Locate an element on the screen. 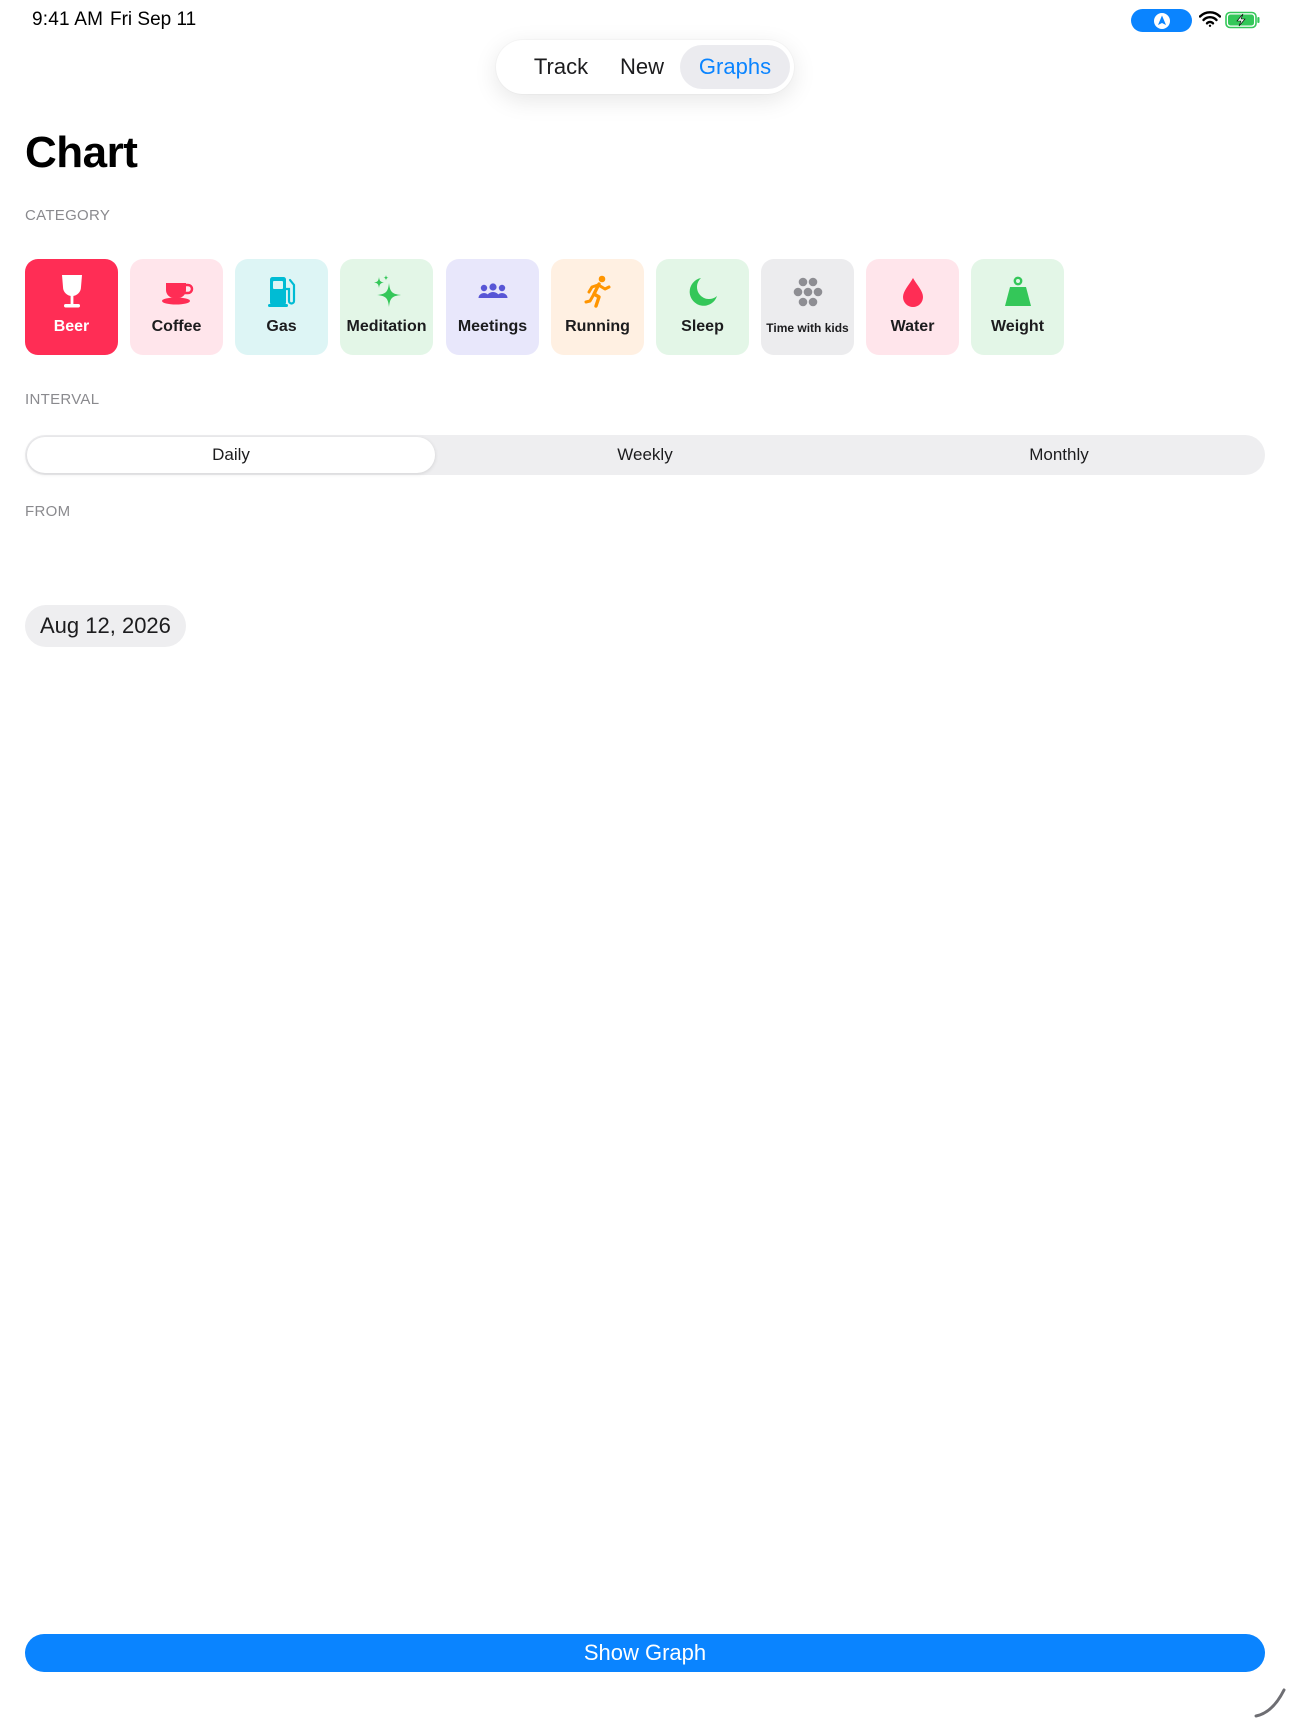 The height and width of the screenshot is (1720, 1290). category-tile-gas: Gas is located at coordinates (281, 307).